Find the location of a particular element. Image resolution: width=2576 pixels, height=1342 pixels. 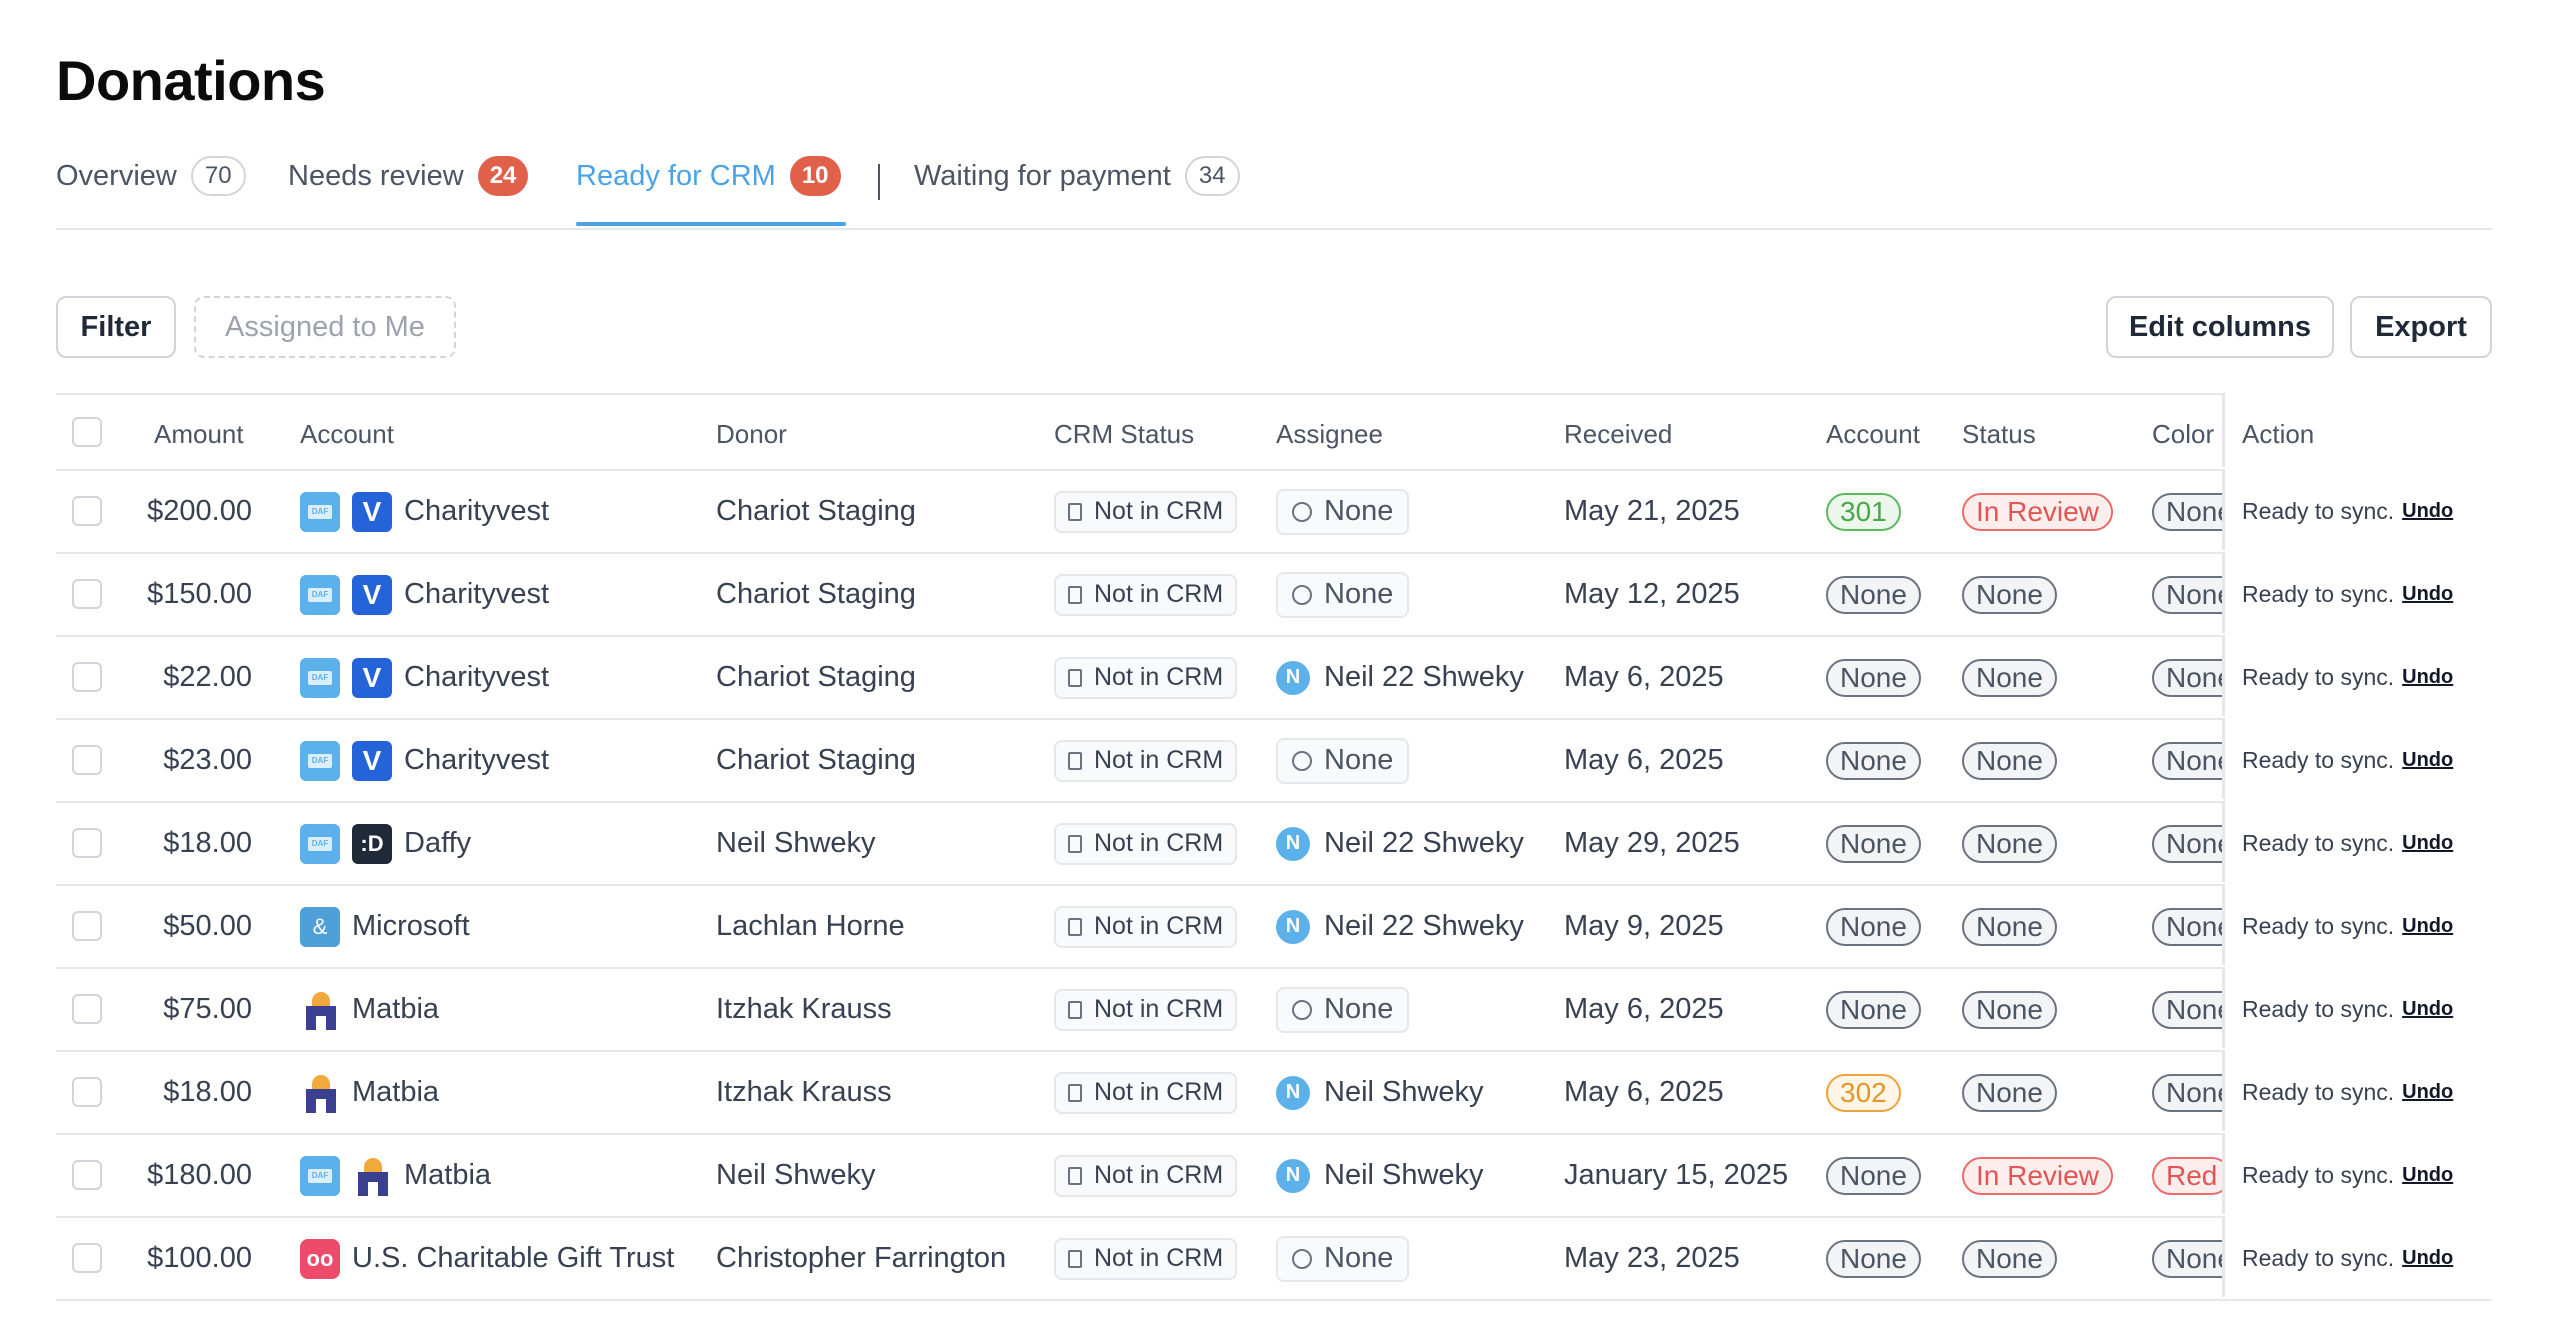

donor-cell: Lachlan Horne is located at coordinates (810, 926).